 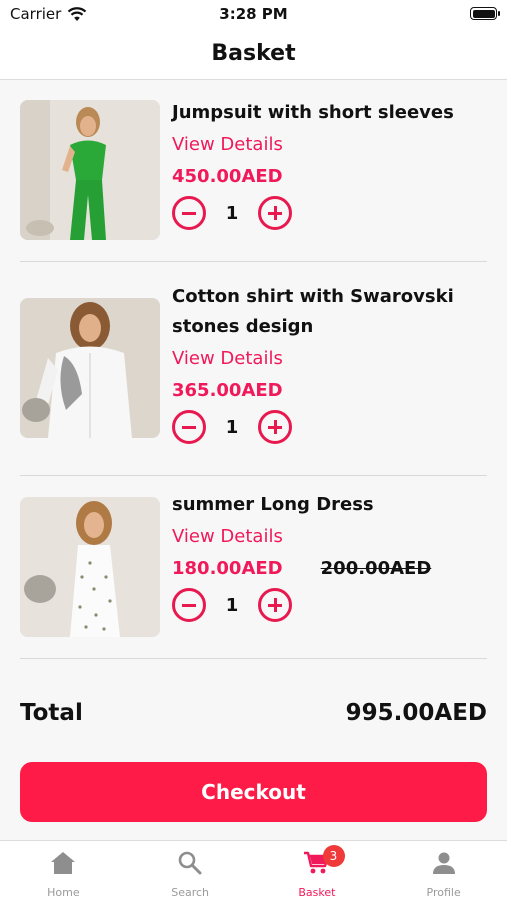 What do you see at coordinates (253, 792) in the screenshot?
I see `checkout-button: Checkout` at bounding box center [253, 792].